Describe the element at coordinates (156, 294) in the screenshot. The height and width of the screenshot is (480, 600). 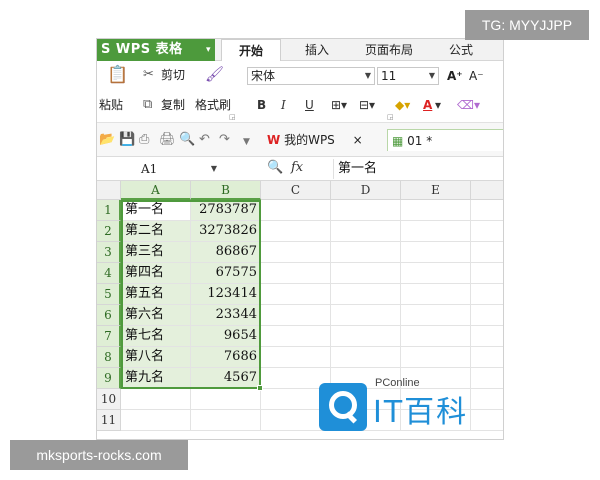
I see `cell-a: 第五名` at that location.